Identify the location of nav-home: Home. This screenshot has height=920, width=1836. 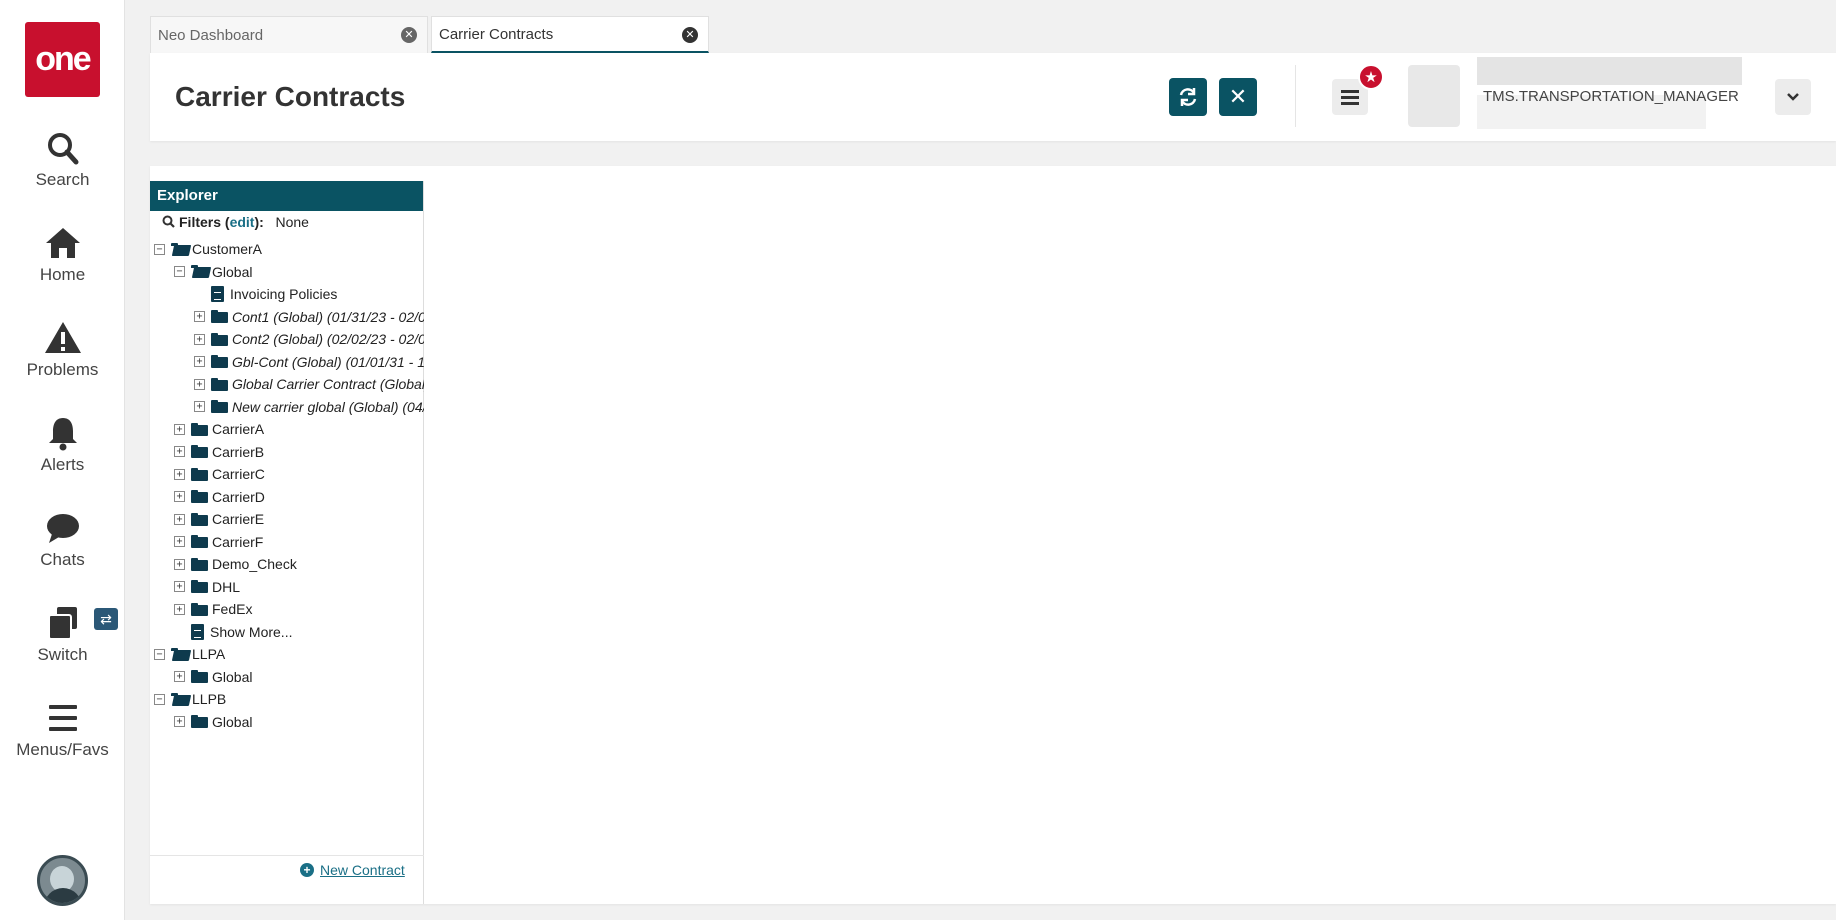
(62, 255).